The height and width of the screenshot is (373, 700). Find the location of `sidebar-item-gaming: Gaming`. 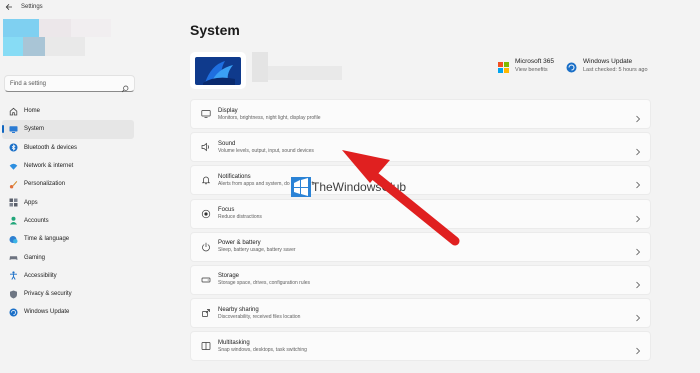

sidebar-item-gaming: Gaming is located at coordinates (68, 257).